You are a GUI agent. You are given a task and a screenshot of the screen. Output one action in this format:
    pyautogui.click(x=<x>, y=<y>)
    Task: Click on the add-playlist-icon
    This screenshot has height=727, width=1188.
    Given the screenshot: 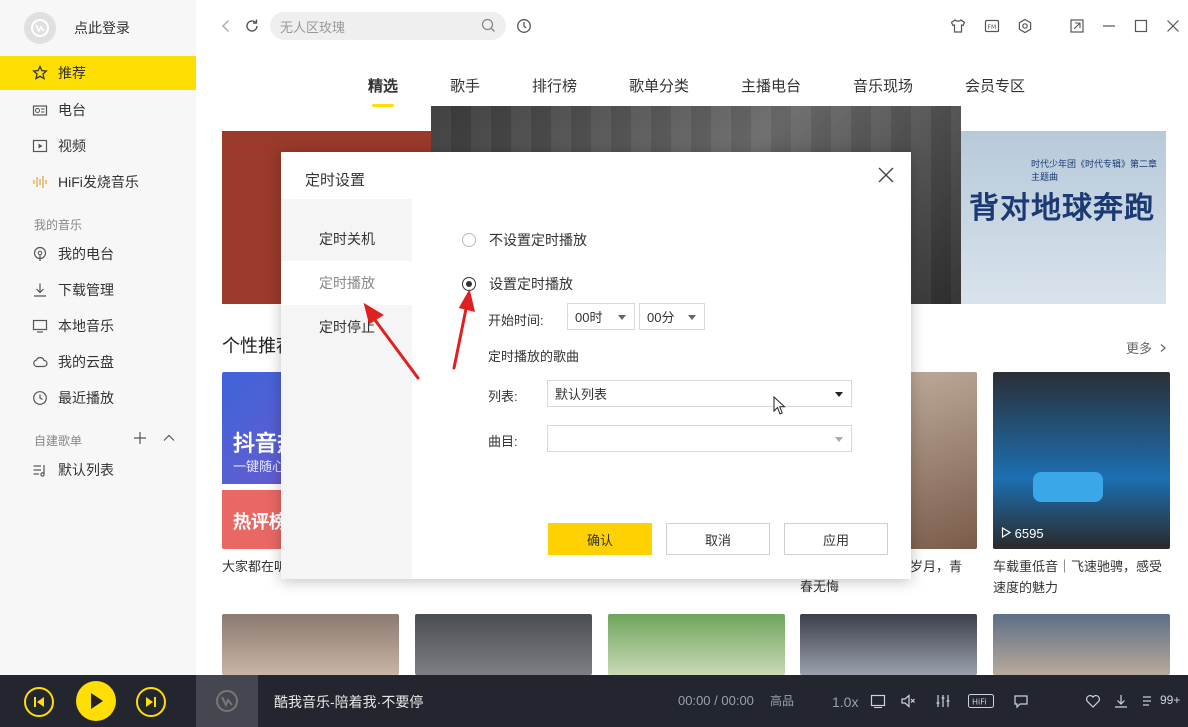 What is the action you would take?
    pyautogui.click(x=140, y=439)
    